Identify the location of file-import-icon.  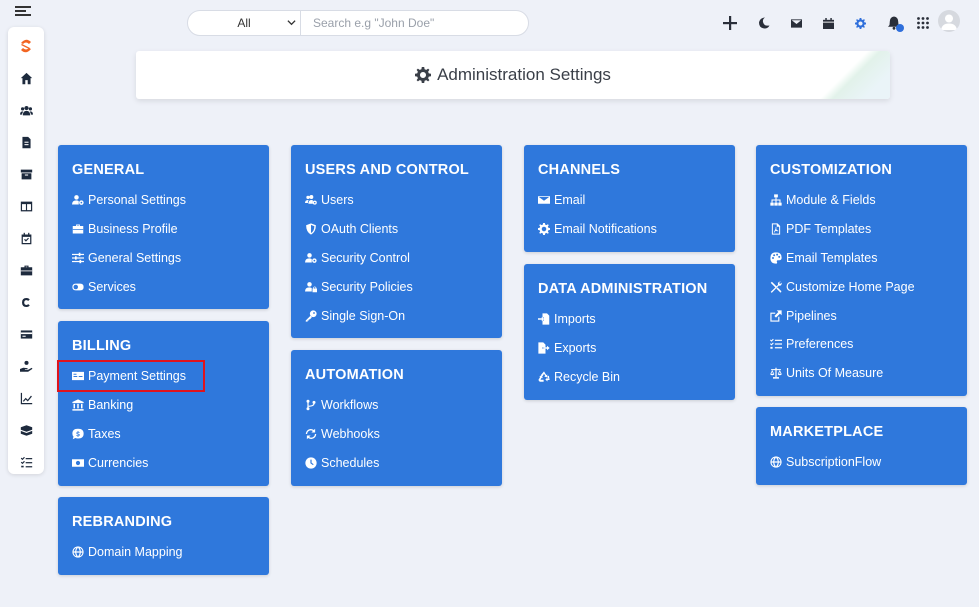
(544, 319).